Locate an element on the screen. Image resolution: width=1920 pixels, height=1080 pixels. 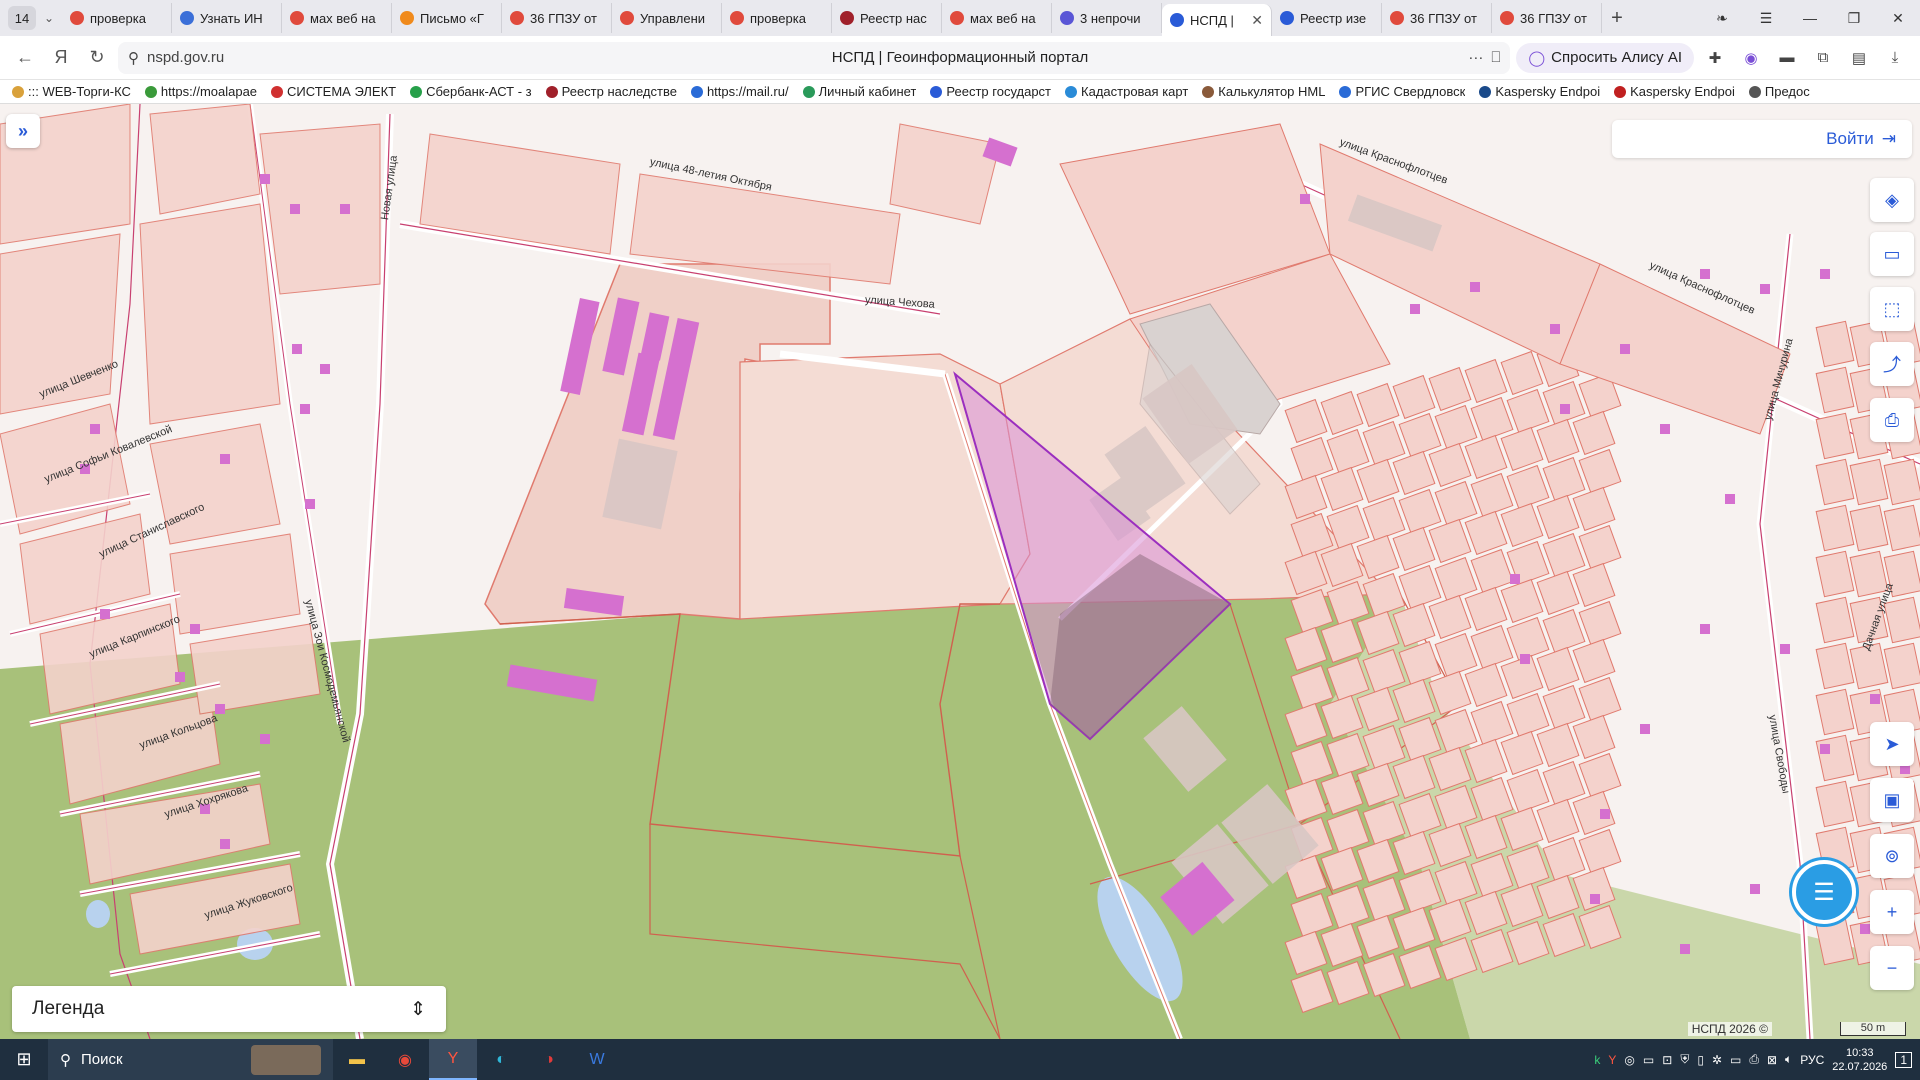
minimize-button: — is located at coordinates (1810, 18).